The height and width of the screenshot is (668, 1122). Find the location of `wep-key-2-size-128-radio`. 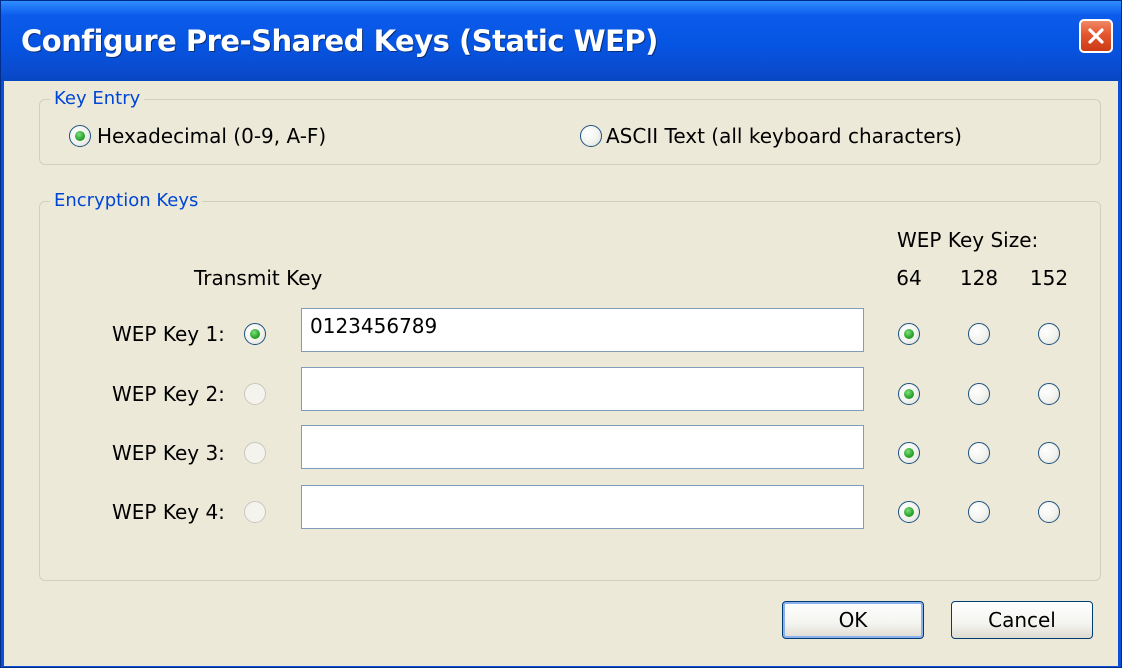

wep-key-2-size-128-radio is located at coordinates (979, 394).